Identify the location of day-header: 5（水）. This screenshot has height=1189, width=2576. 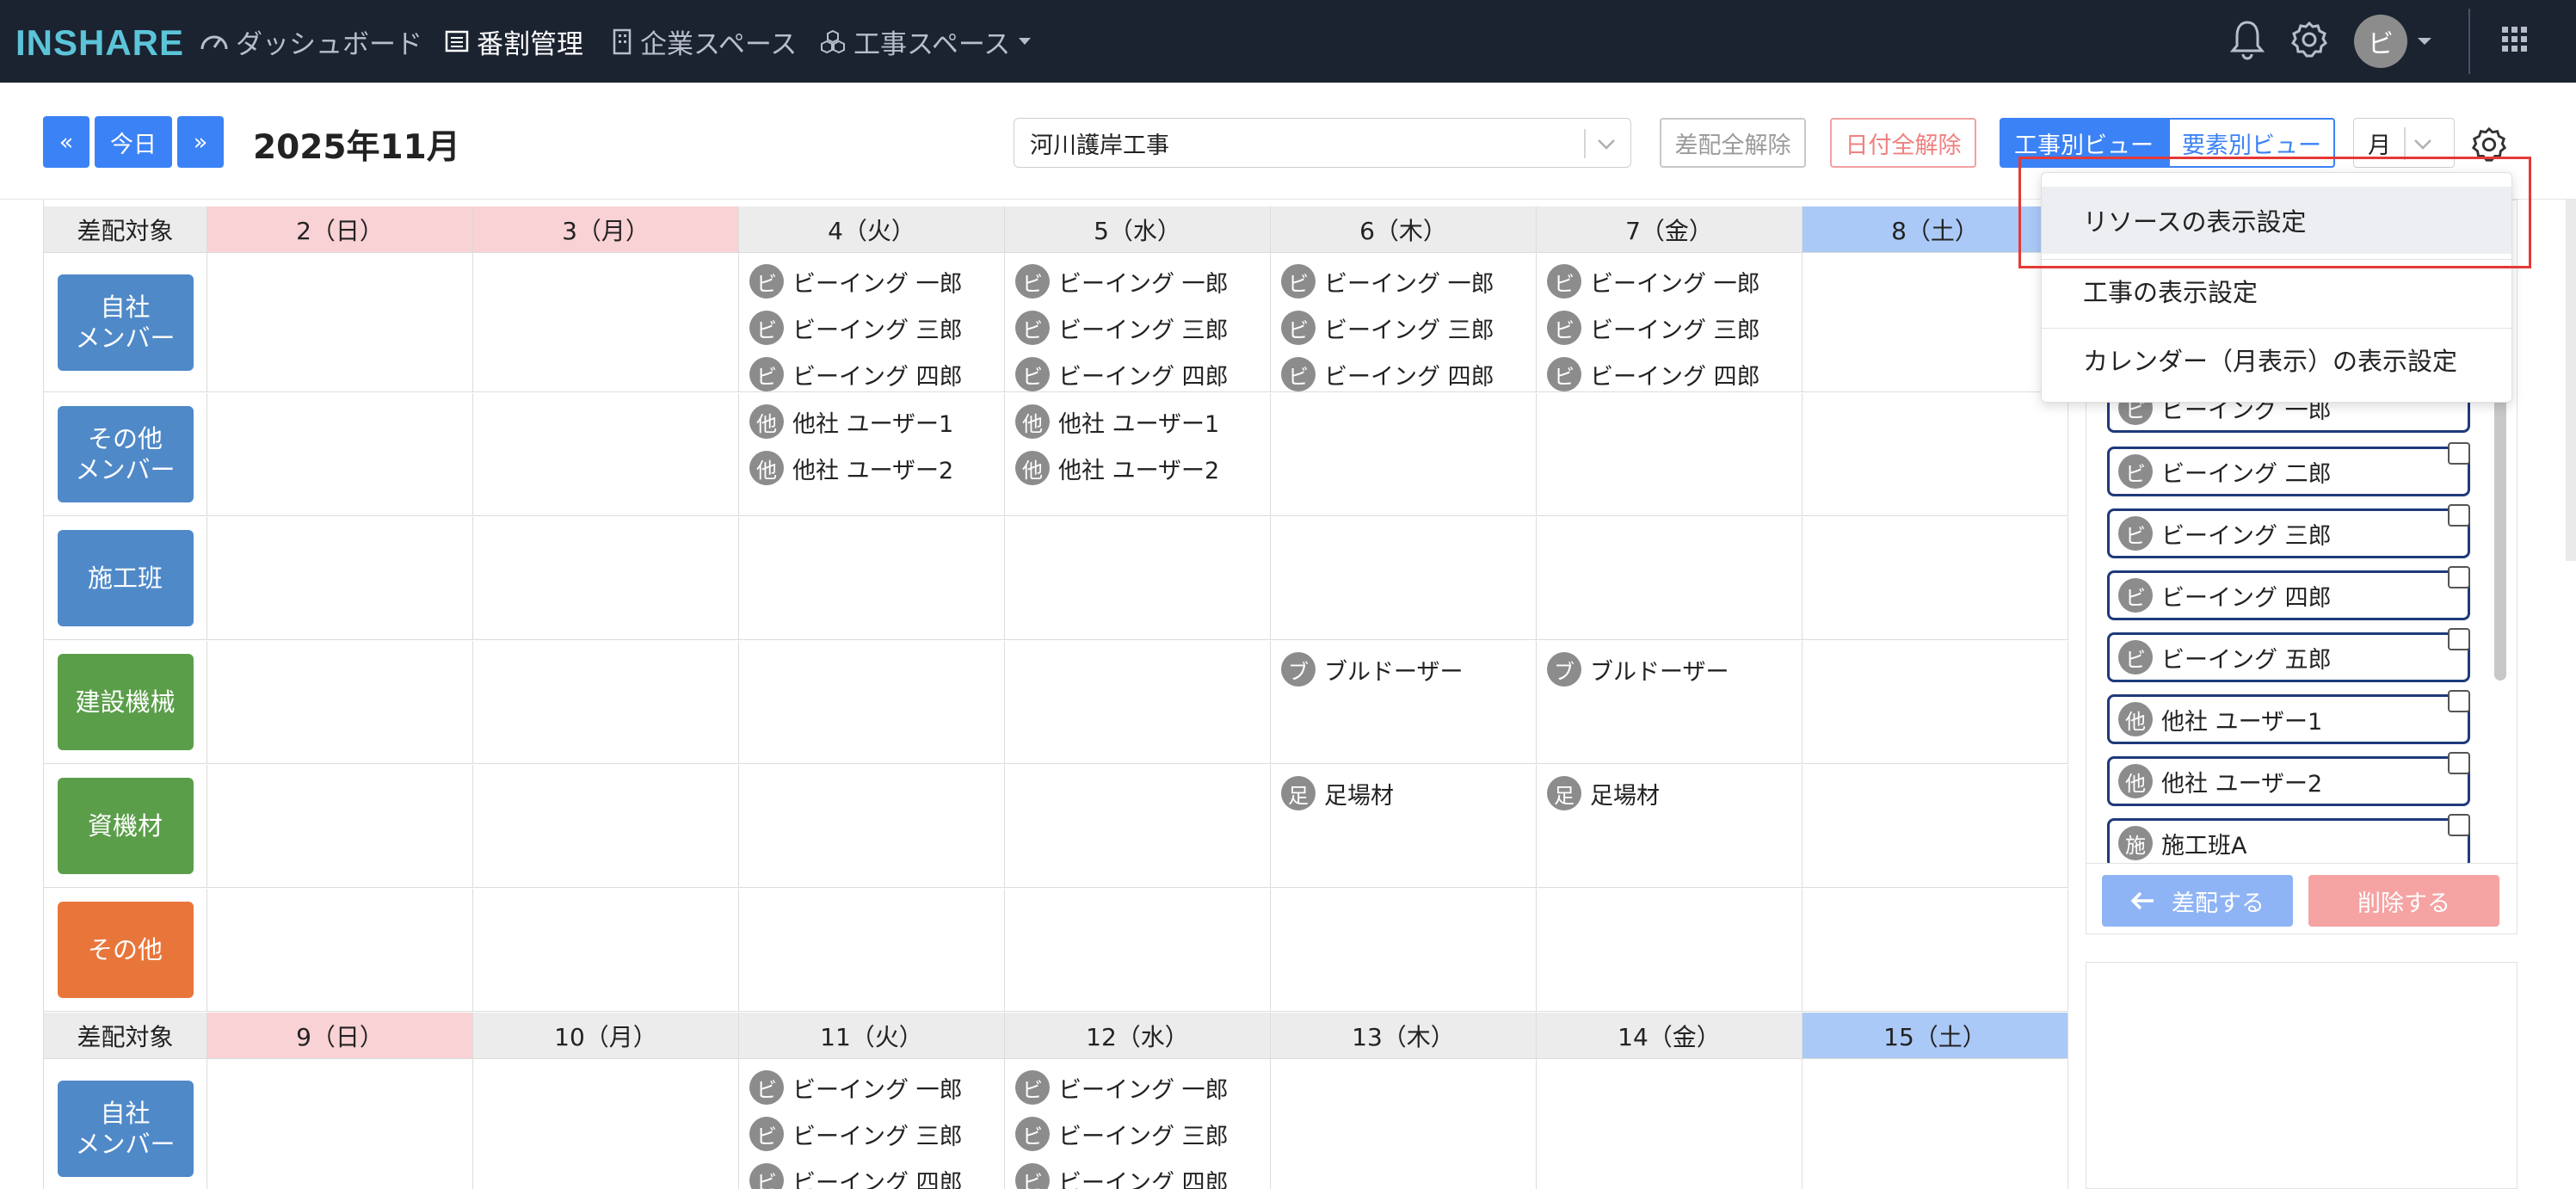
(1138, 230).